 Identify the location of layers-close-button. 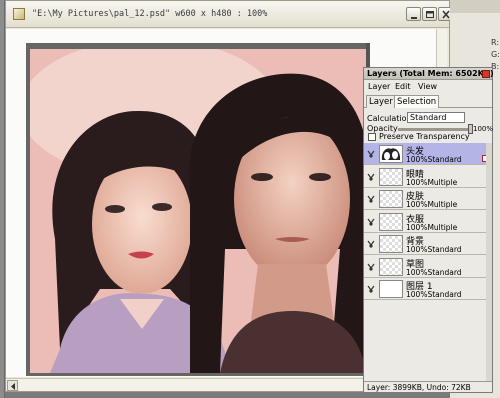
(486, 74).